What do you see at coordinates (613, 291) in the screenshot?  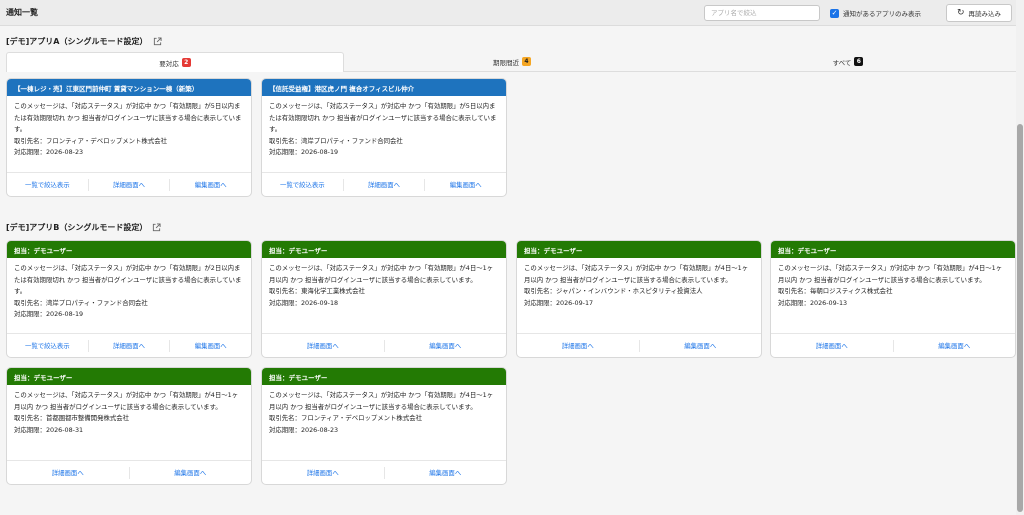 I see `client-name: 取引先名：ジャパン・インバウンド・ホスピタリティ投資法人` at bounding box center [613, 291].